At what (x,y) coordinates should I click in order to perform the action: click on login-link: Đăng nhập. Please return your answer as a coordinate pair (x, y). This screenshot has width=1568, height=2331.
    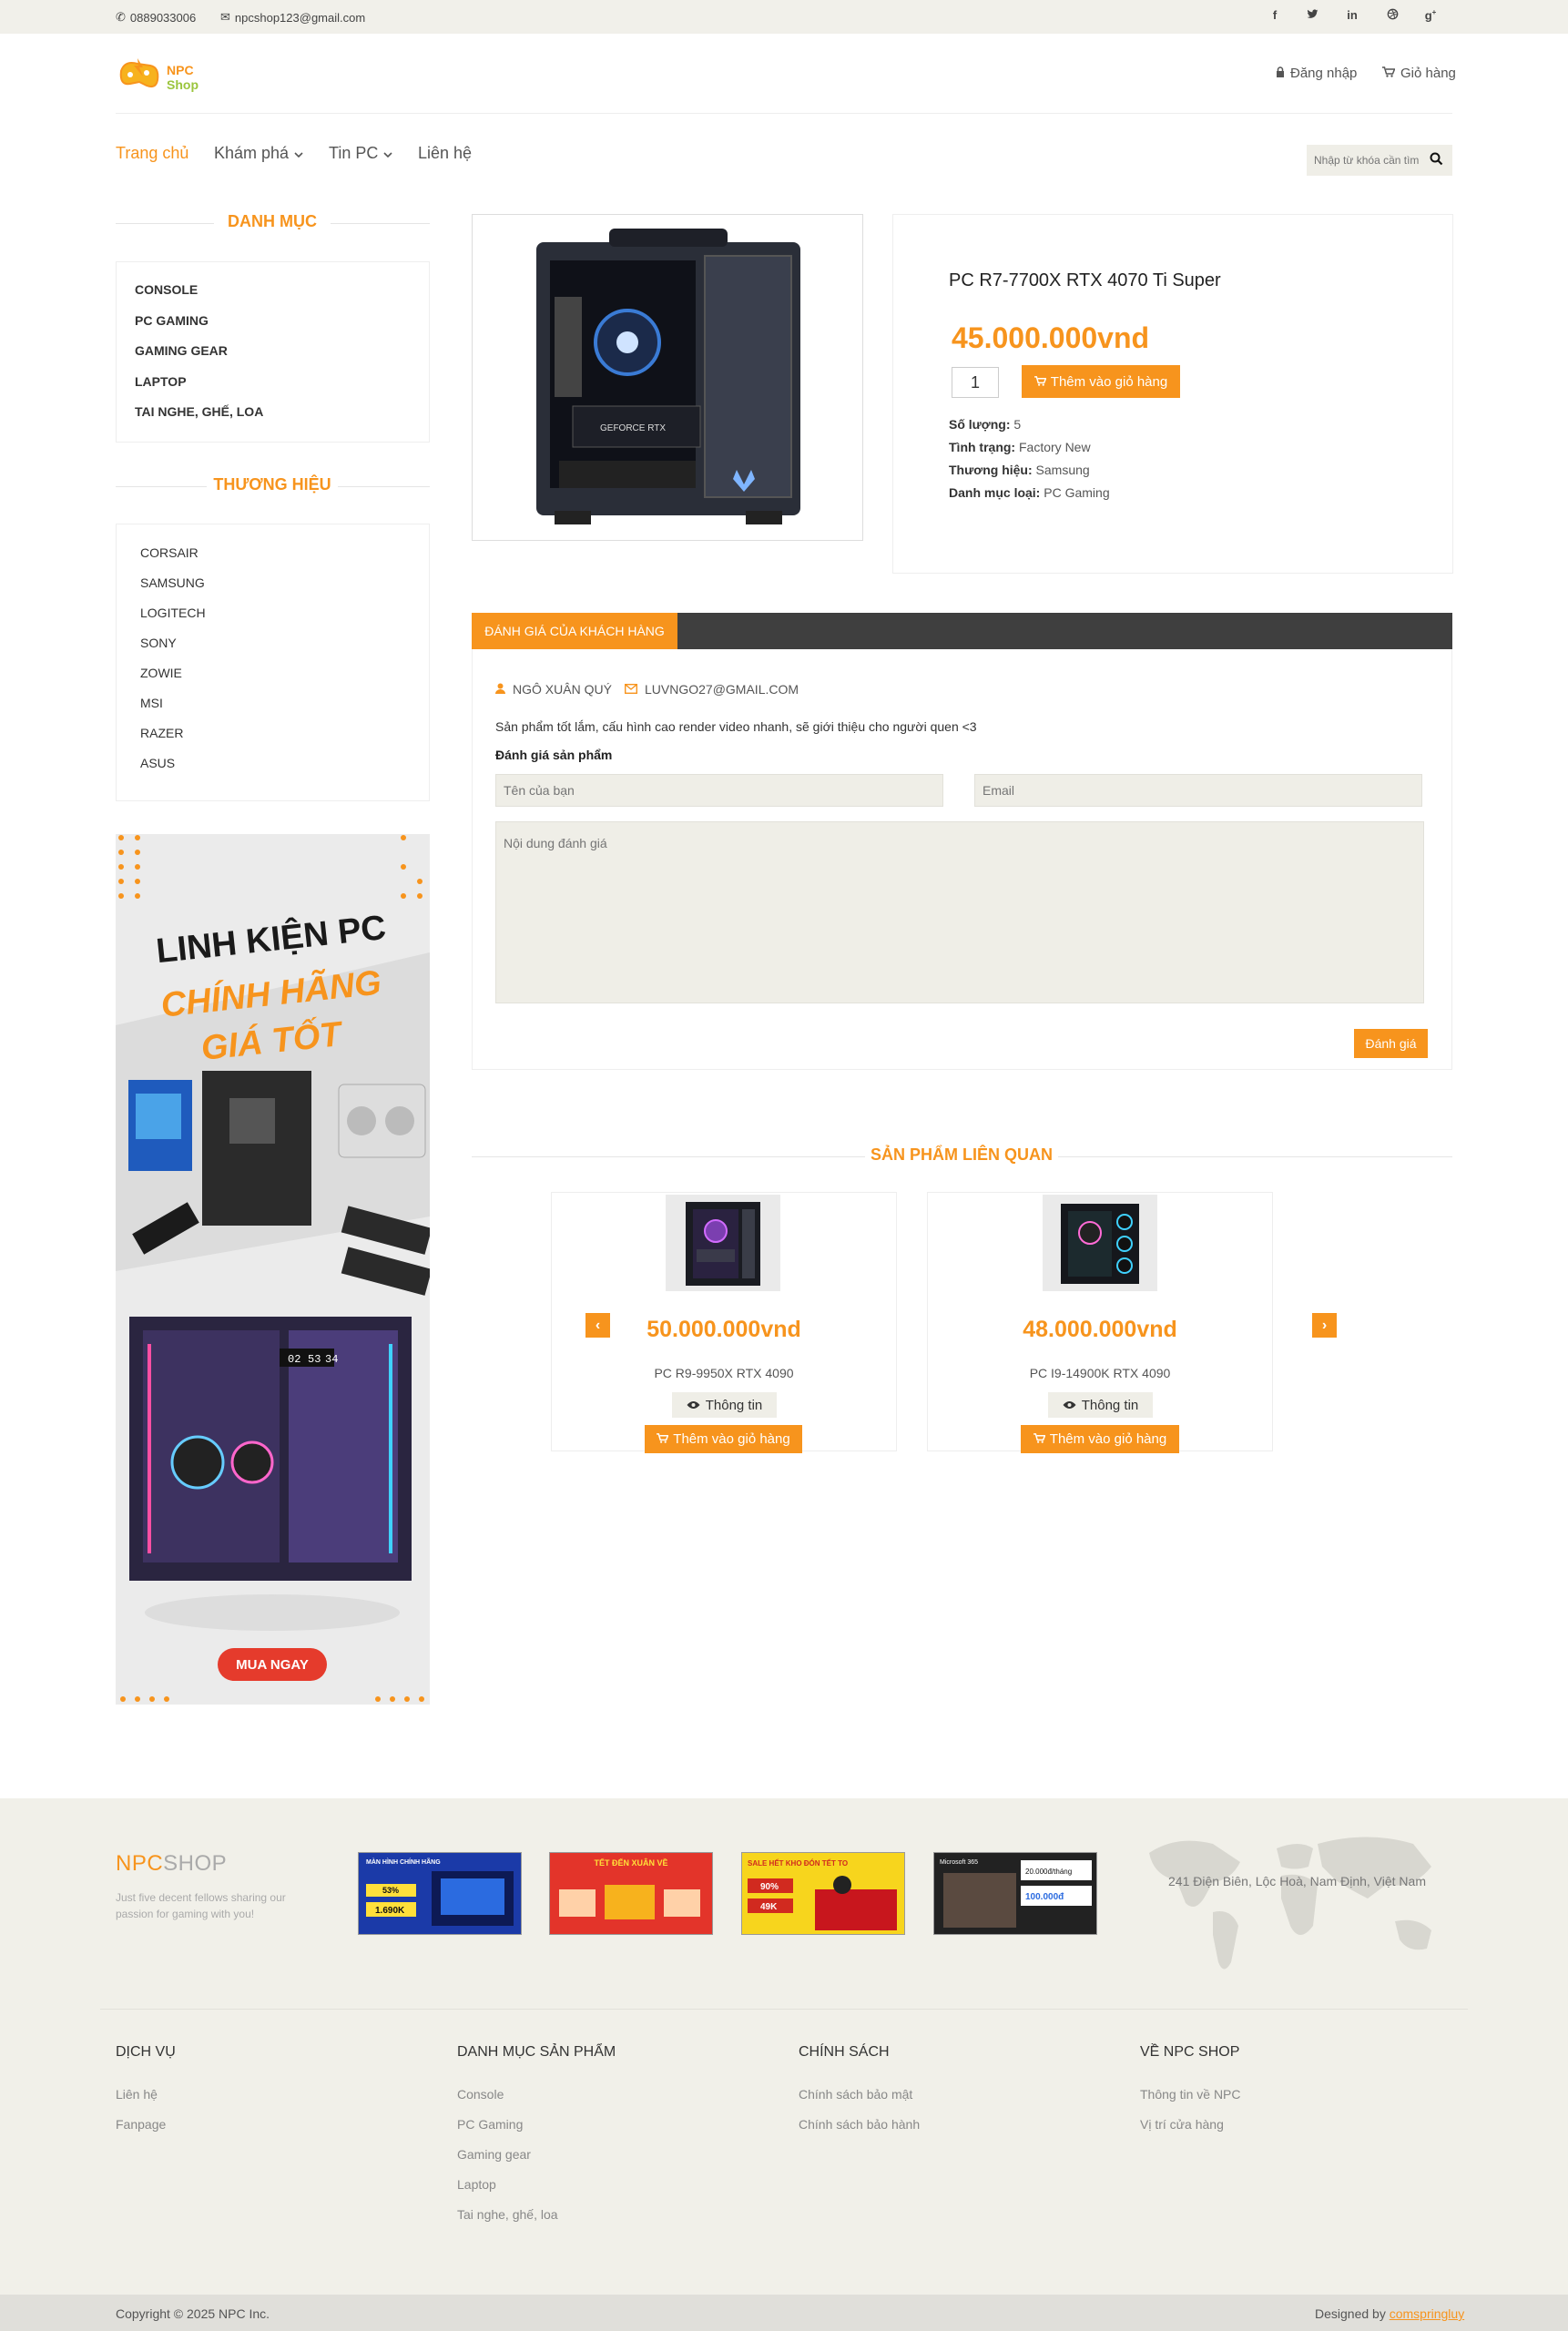
    Looking at the image, I should click on (1317, 73).